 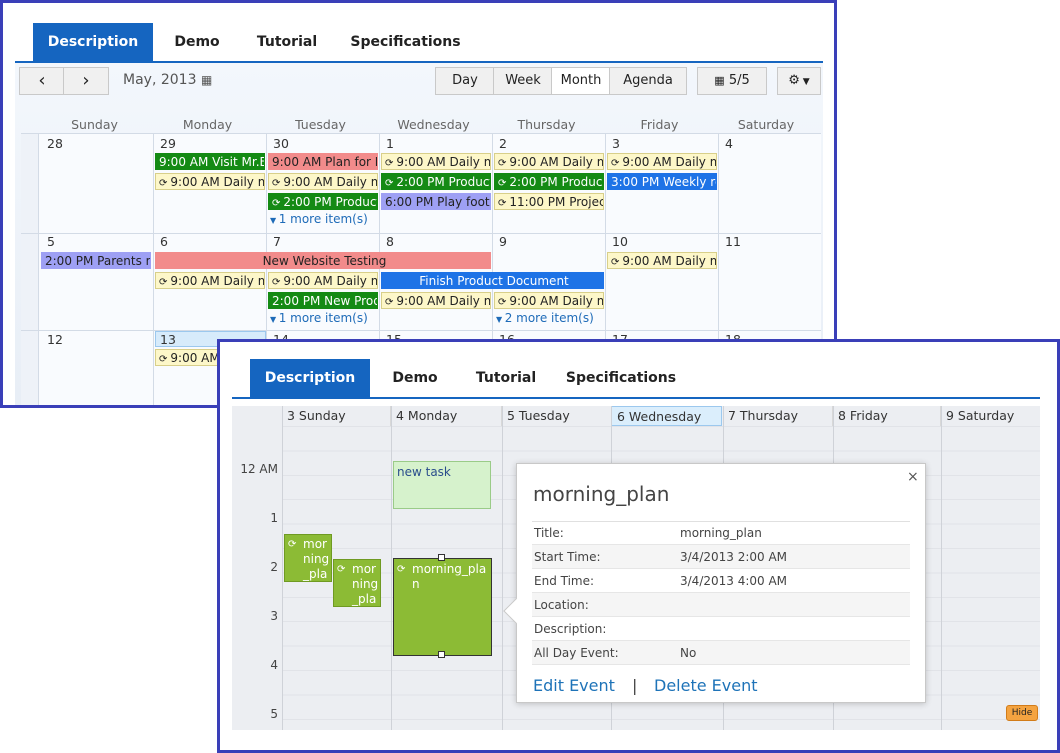 I want to click on weekday-thursday: Thursday, so click(x=546, y=124).